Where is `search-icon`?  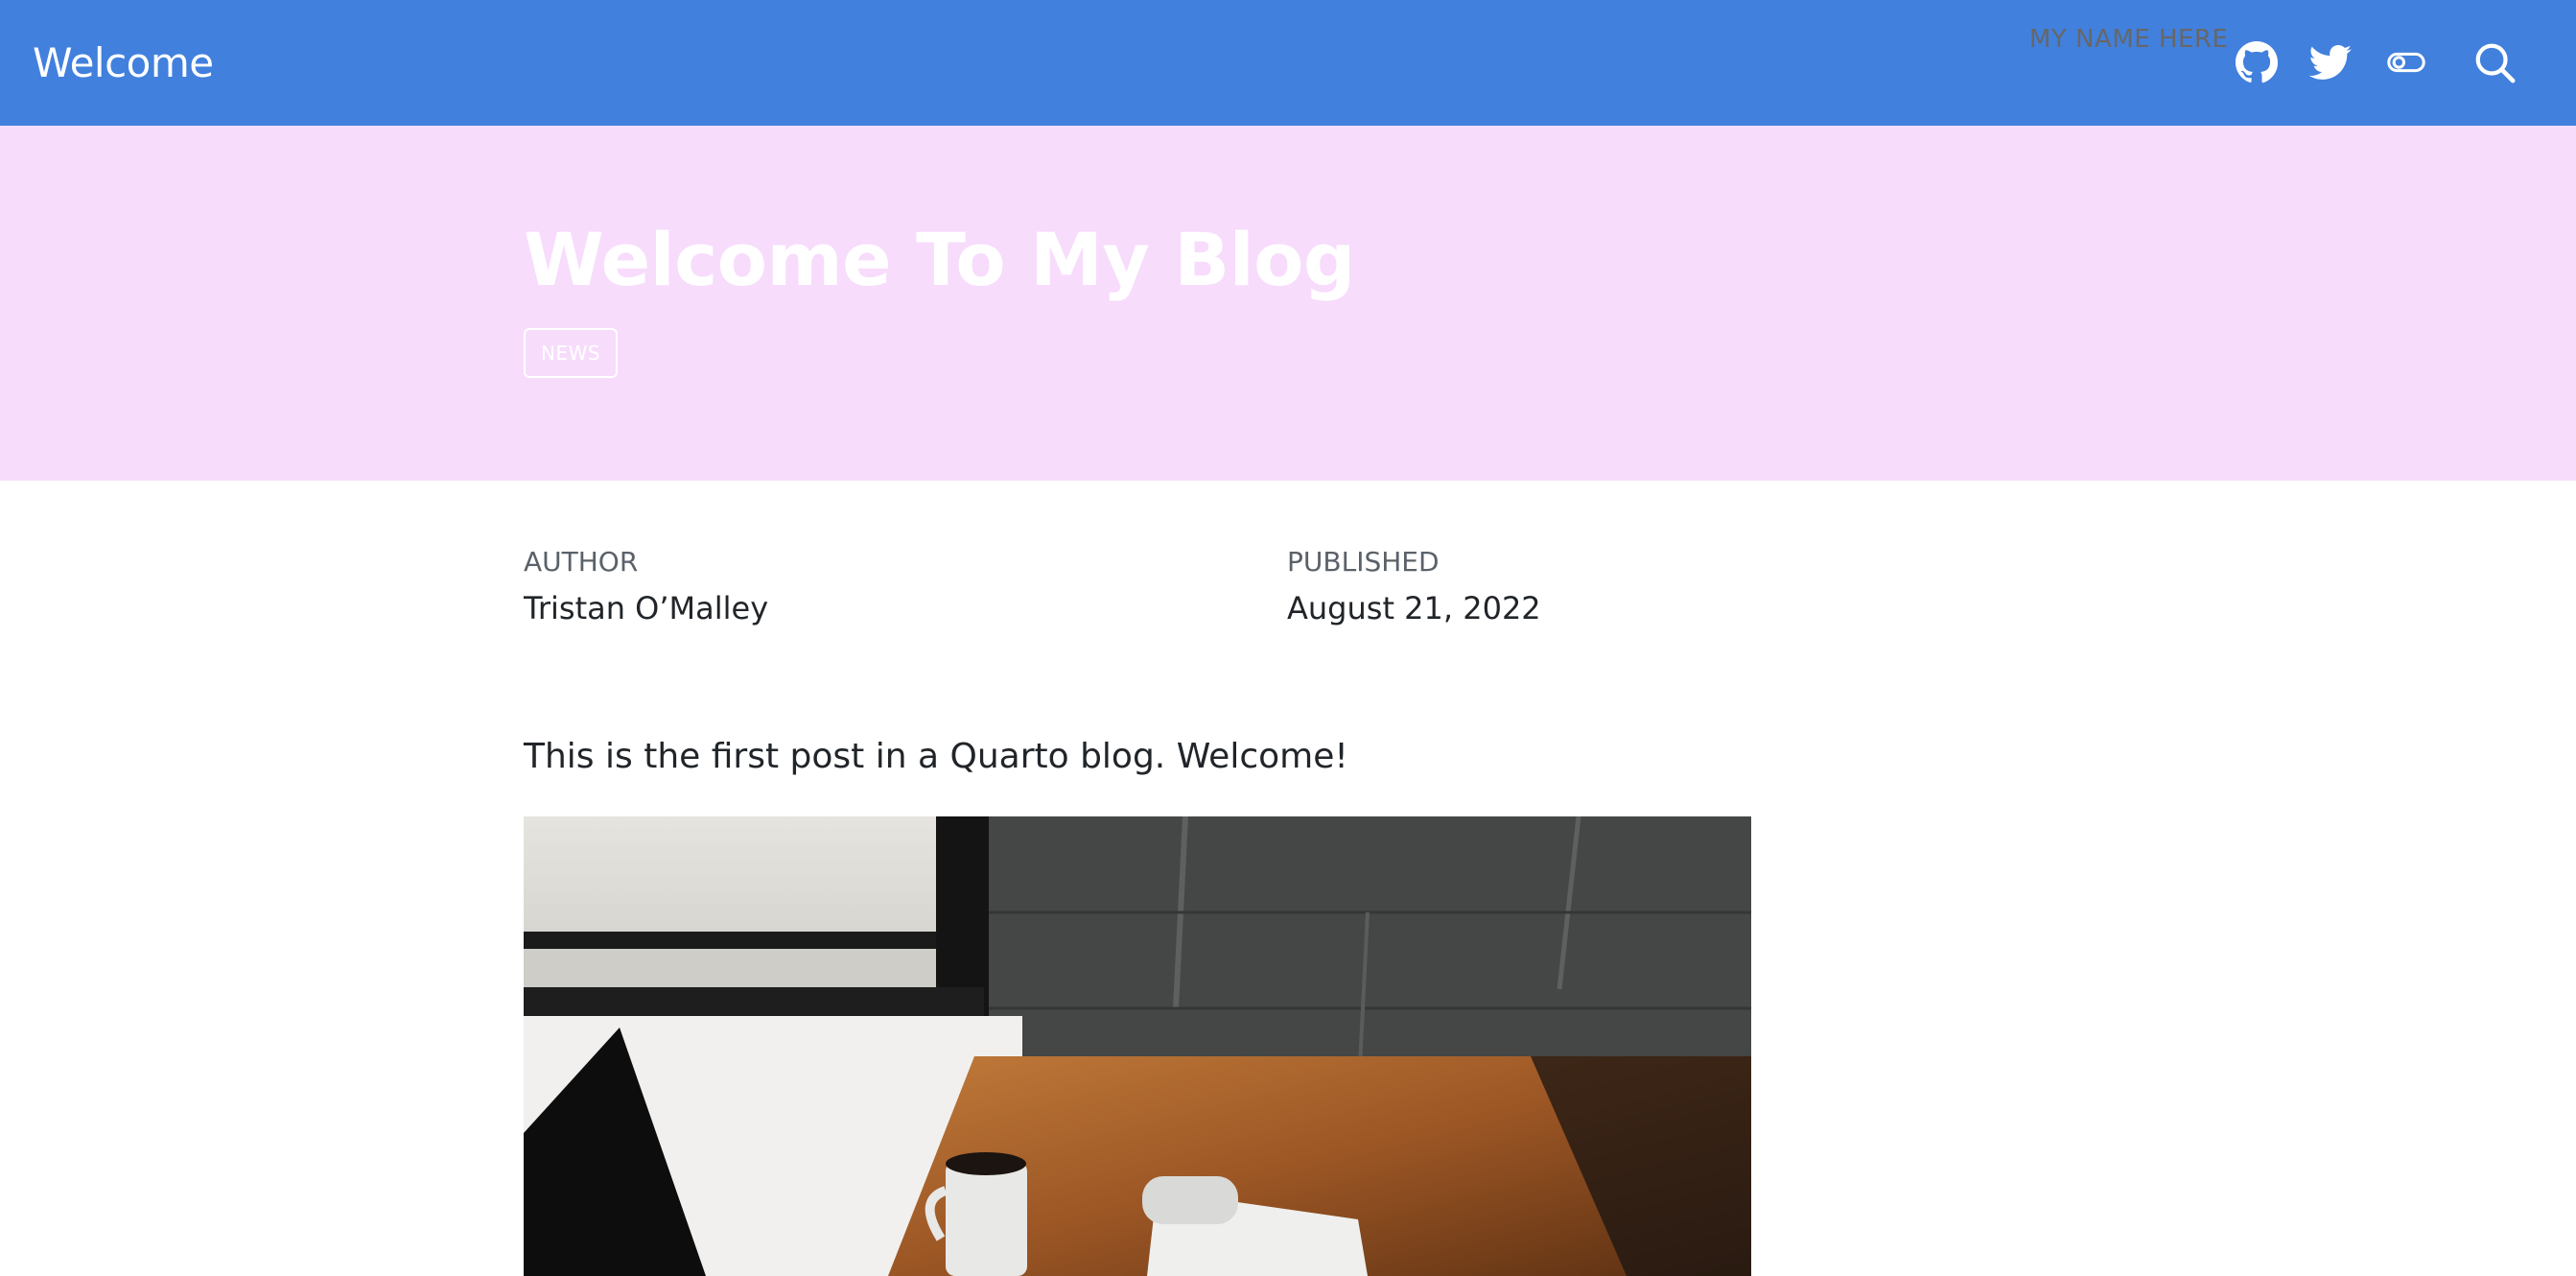
search-icon is located at coordinates (2494, 62).